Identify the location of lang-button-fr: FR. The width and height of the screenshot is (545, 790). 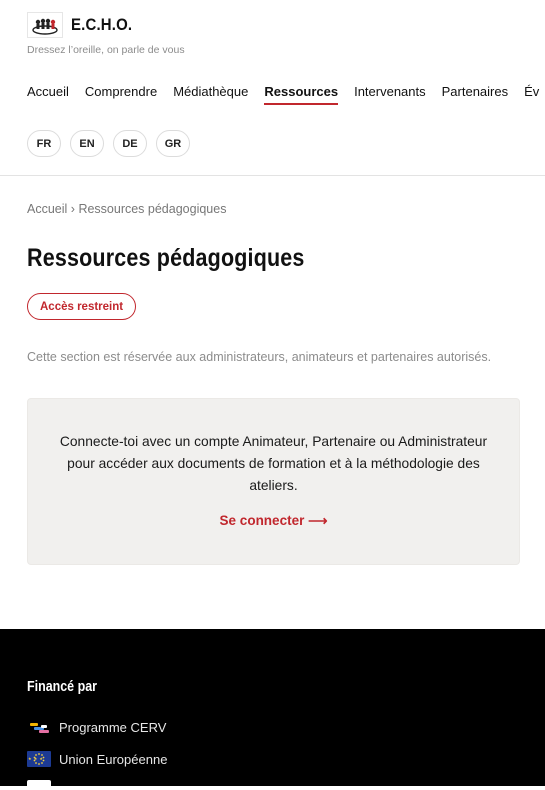
(44, 143).